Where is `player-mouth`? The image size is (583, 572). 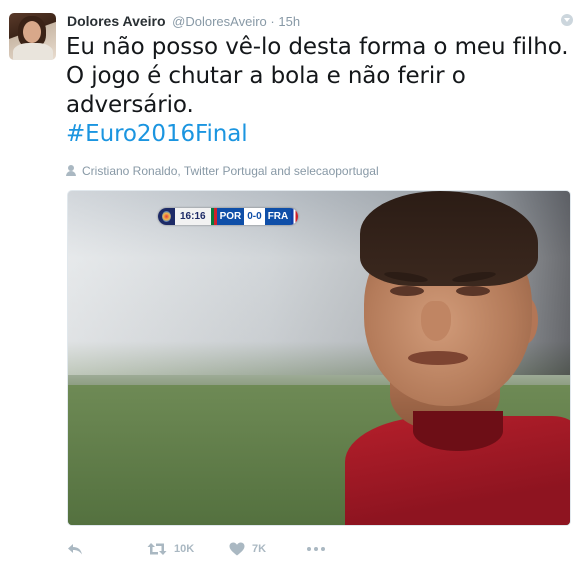
player-mouth is located at coordinates (438, 358).